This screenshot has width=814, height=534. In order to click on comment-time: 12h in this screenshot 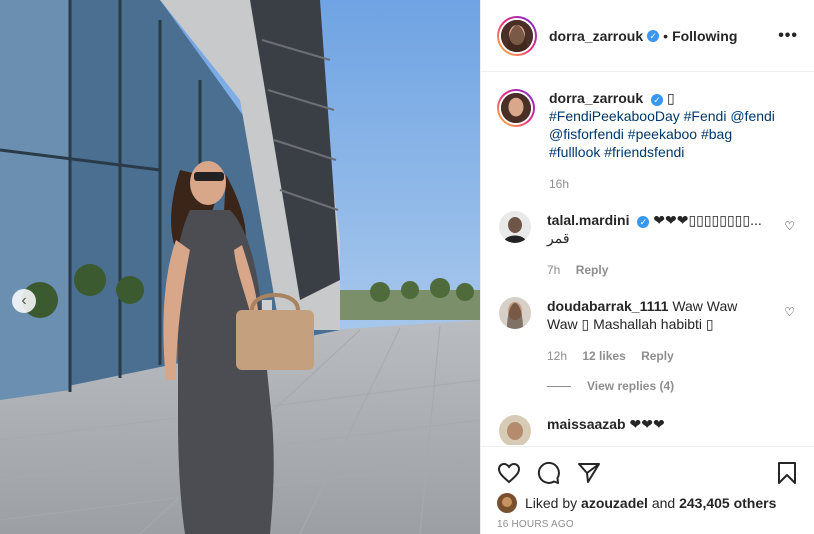, I will do `click(557, 356)`.